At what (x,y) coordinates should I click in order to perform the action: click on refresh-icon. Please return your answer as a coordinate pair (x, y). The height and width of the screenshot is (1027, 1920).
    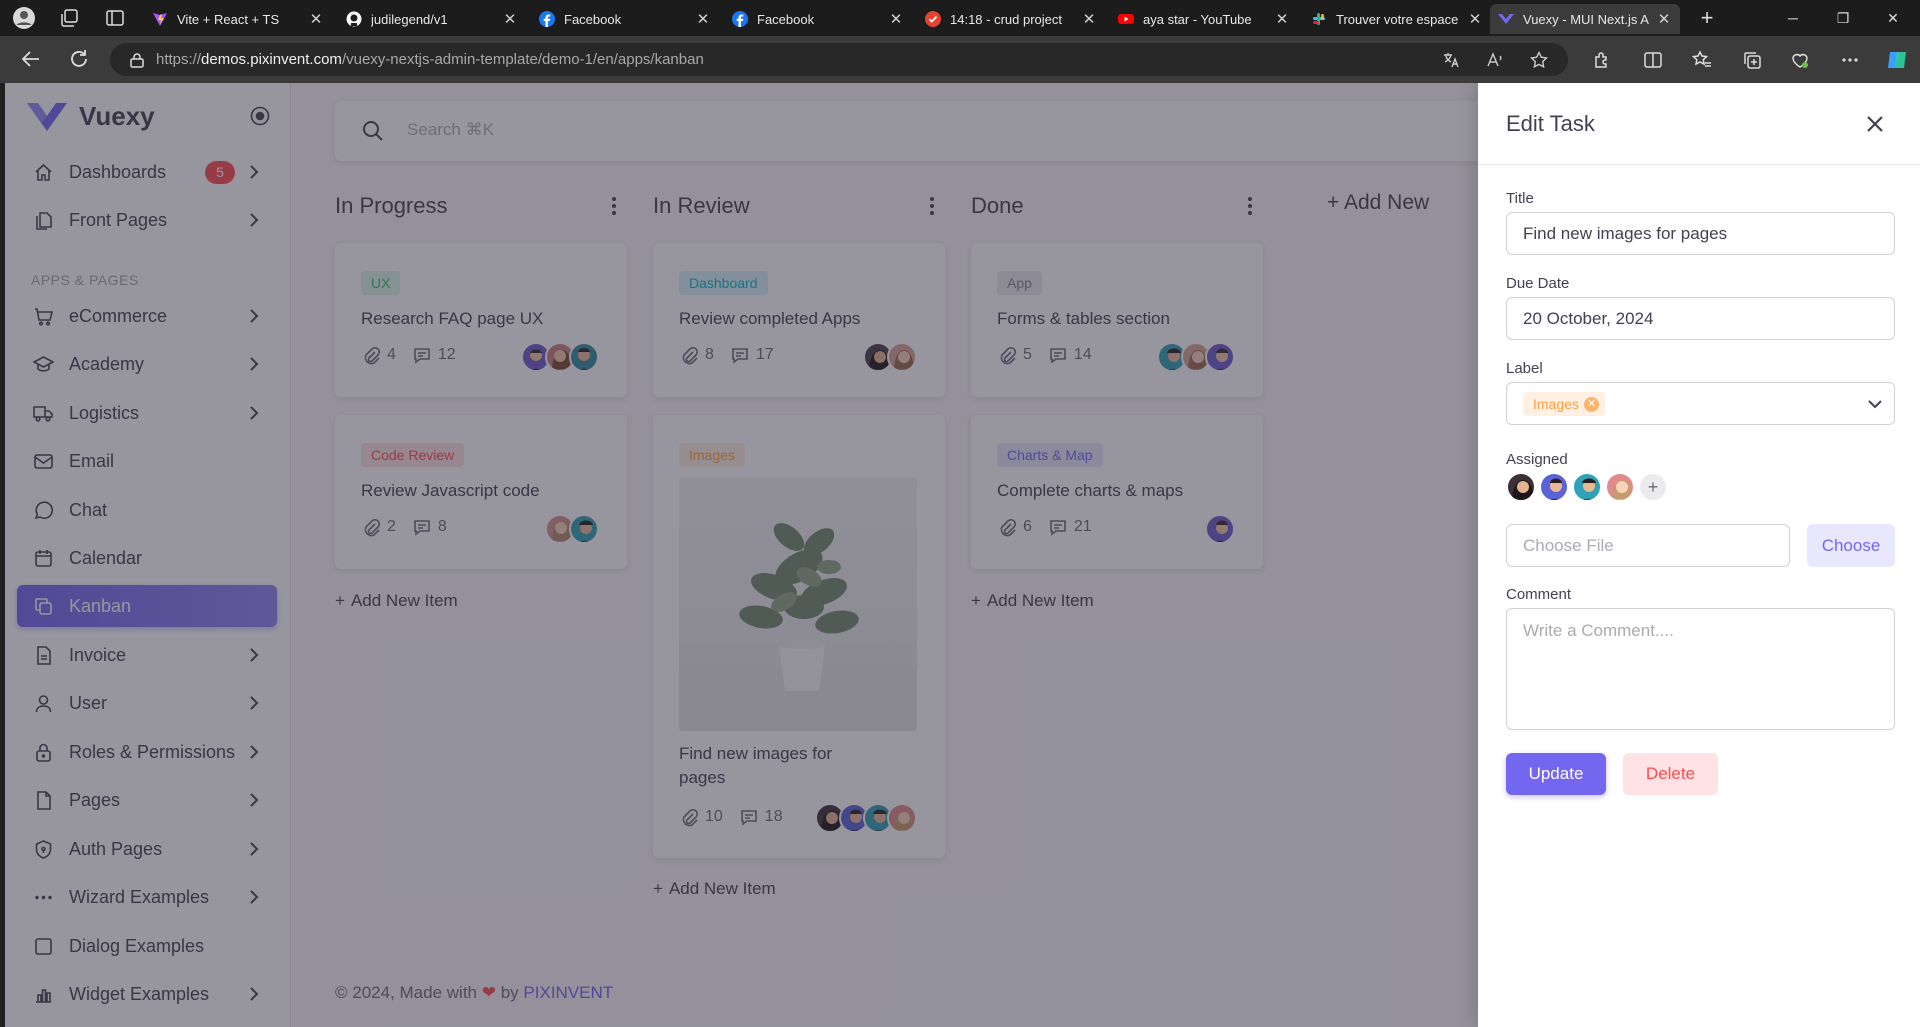
    Looking at the image, I should click on (79, 59).